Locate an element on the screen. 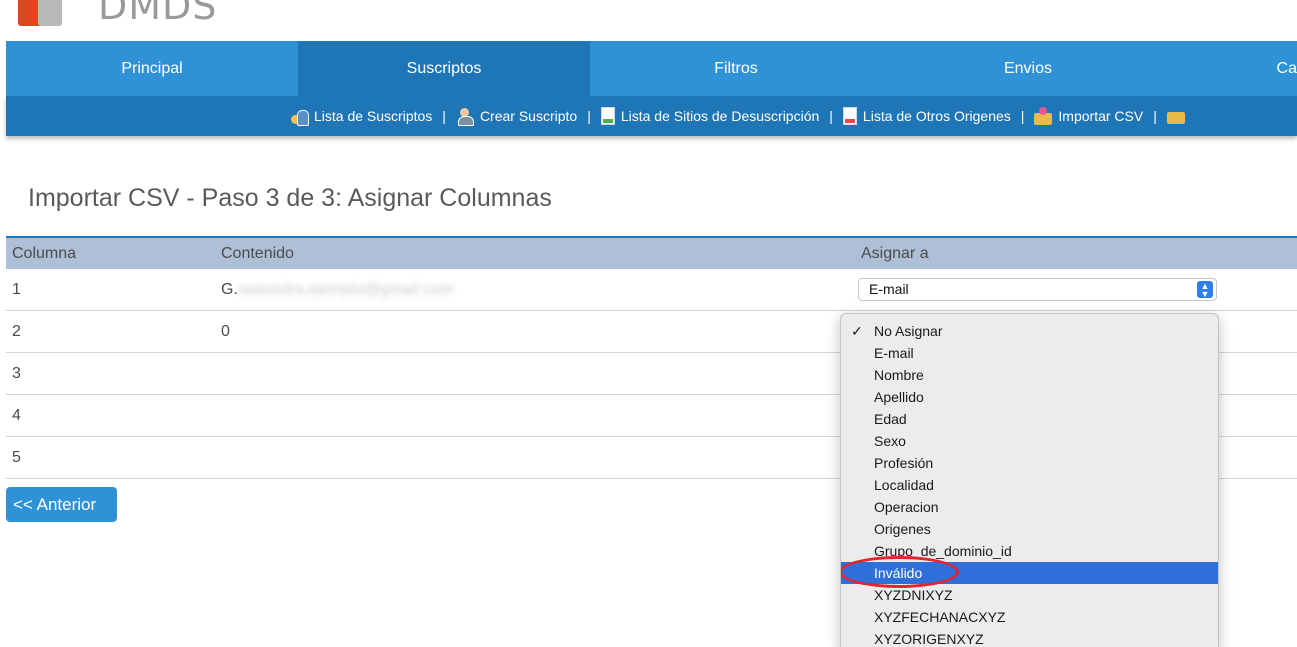 This screenshot has width=1297, height=647. subnav-crear-suscripto: Crear Suscripto is located at coordinates (517, 116).